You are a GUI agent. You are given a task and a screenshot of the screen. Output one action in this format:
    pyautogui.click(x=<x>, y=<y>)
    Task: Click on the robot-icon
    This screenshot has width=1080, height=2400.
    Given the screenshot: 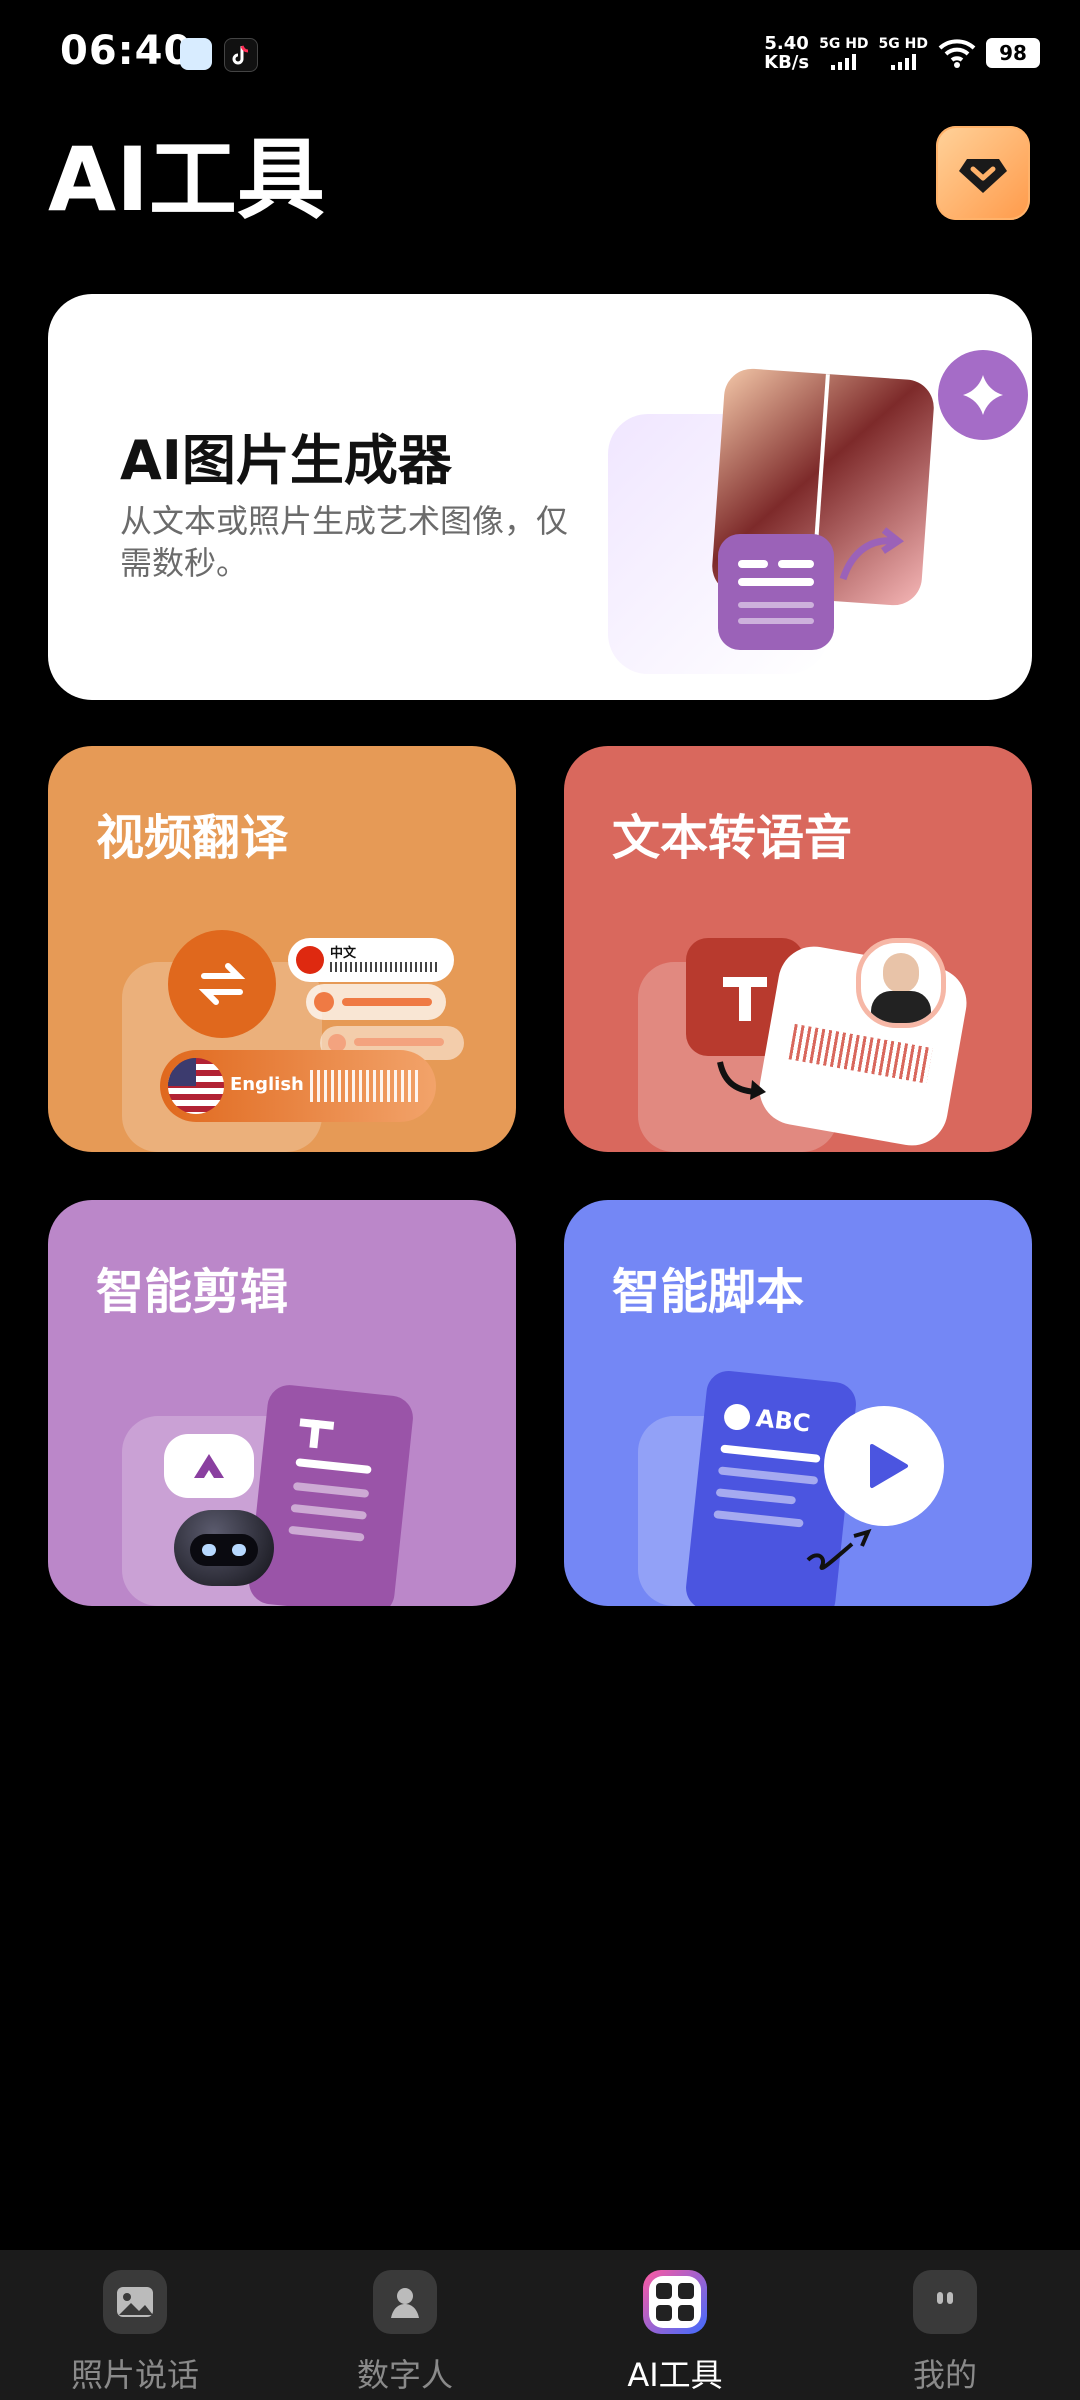 What is the action you would take?
    pyautogui.click(x=224, y=1548)
    